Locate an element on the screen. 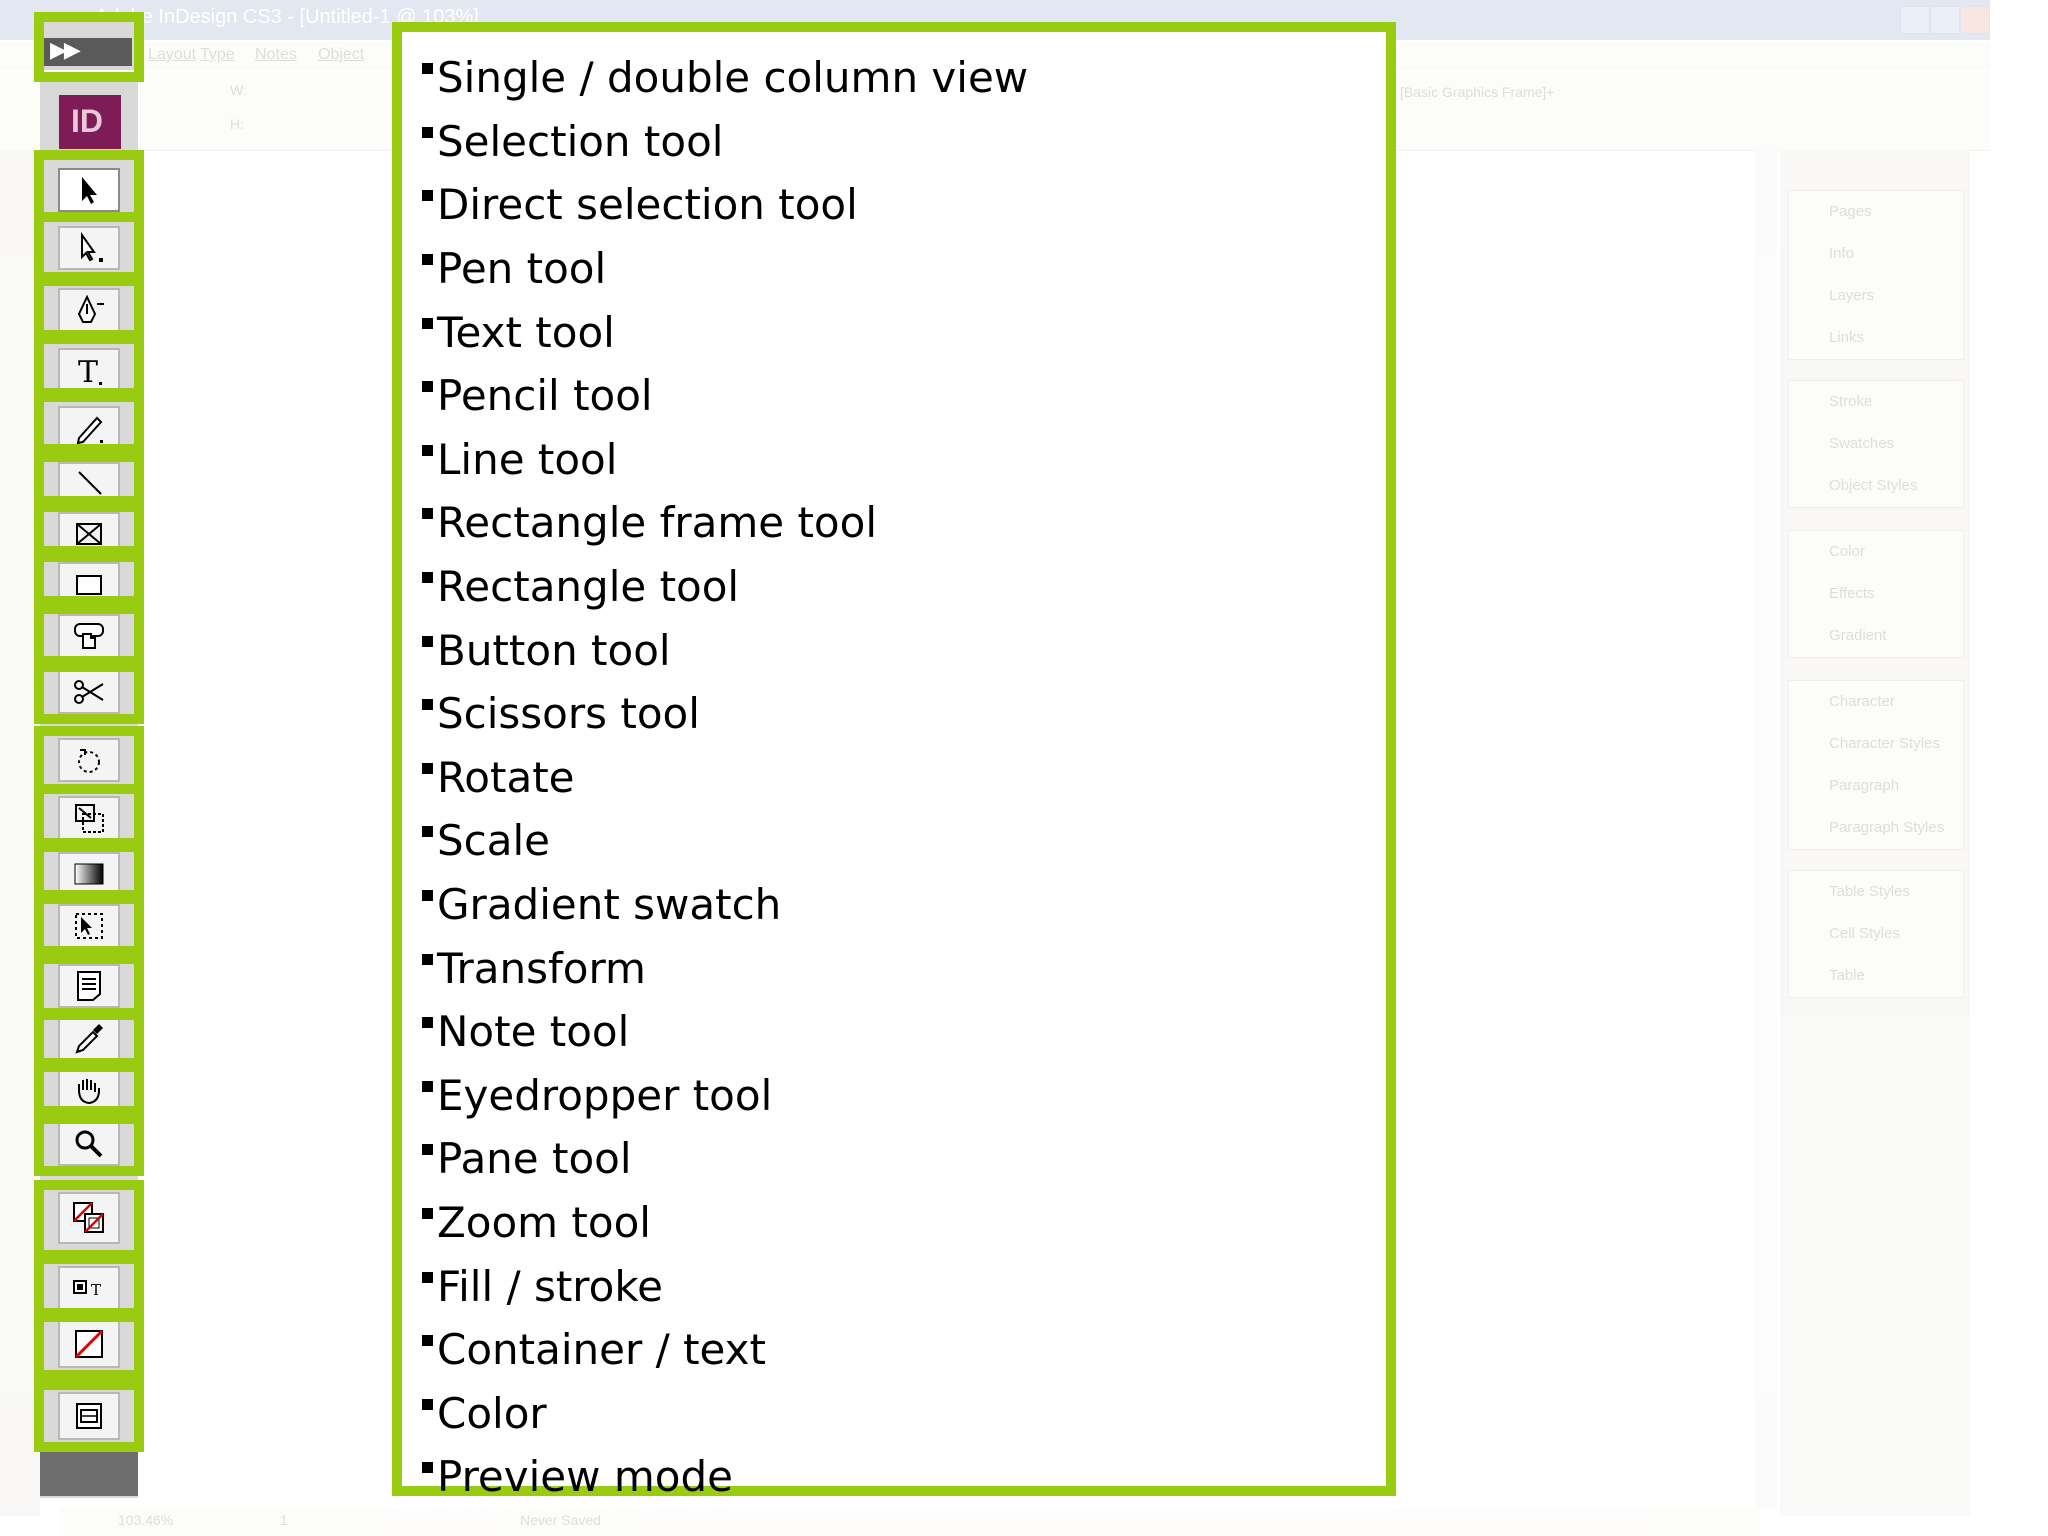 The height and width of the screenshot is (1536, 2048). panel-group-color: Color Effects Gradient is located at coordinates (1876, 594).